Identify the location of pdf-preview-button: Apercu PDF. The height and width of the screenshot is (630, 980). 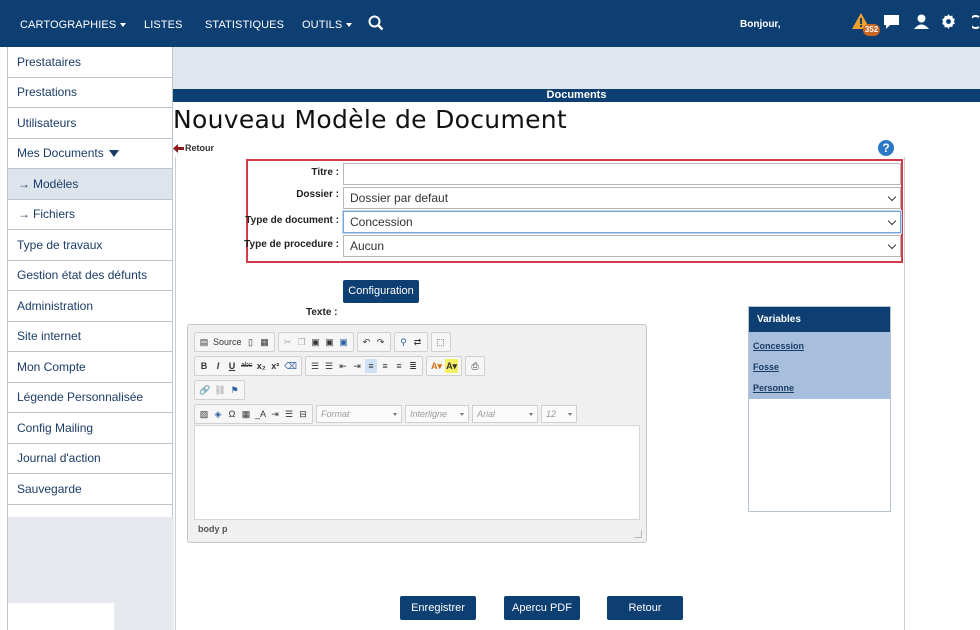
(542, 608).